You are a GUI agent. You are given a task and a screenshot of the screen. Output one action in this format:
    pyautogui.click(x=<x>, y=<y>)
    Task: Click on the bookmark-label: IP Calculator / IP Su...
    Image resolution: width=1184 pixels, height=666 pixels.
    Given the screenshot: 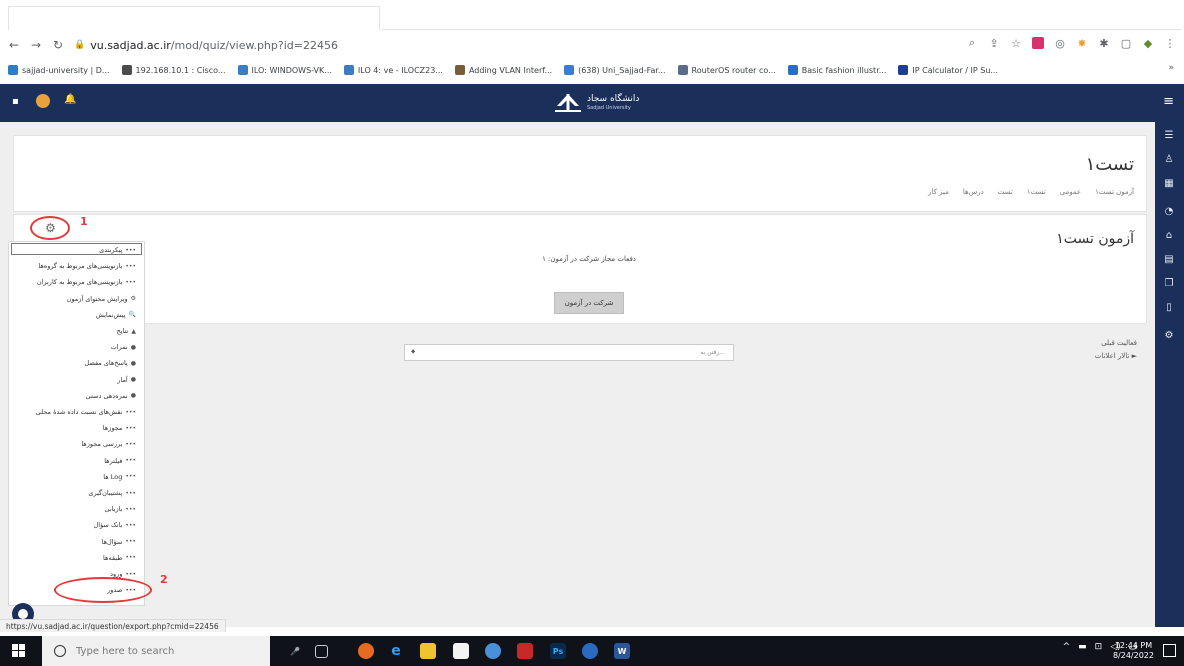 What is the action you would take?
    pyautogui.click(x=955, y=70)
    